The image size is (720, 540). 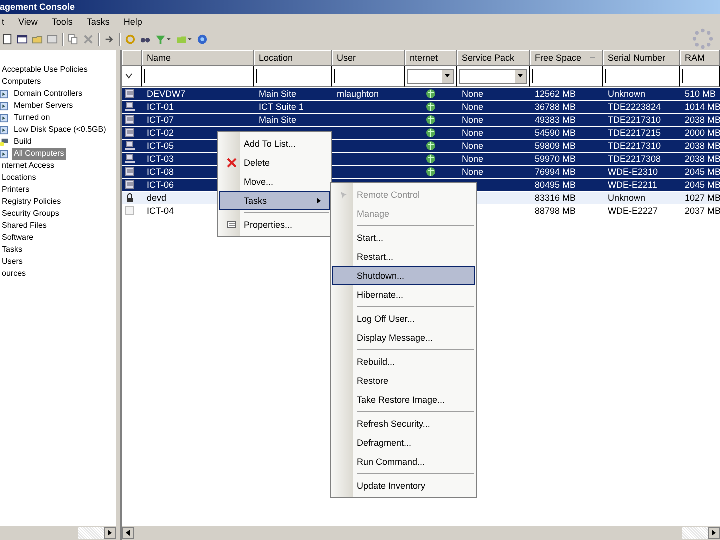 I want to click on table-cell: ICT-03, so click(x=160, y=159).